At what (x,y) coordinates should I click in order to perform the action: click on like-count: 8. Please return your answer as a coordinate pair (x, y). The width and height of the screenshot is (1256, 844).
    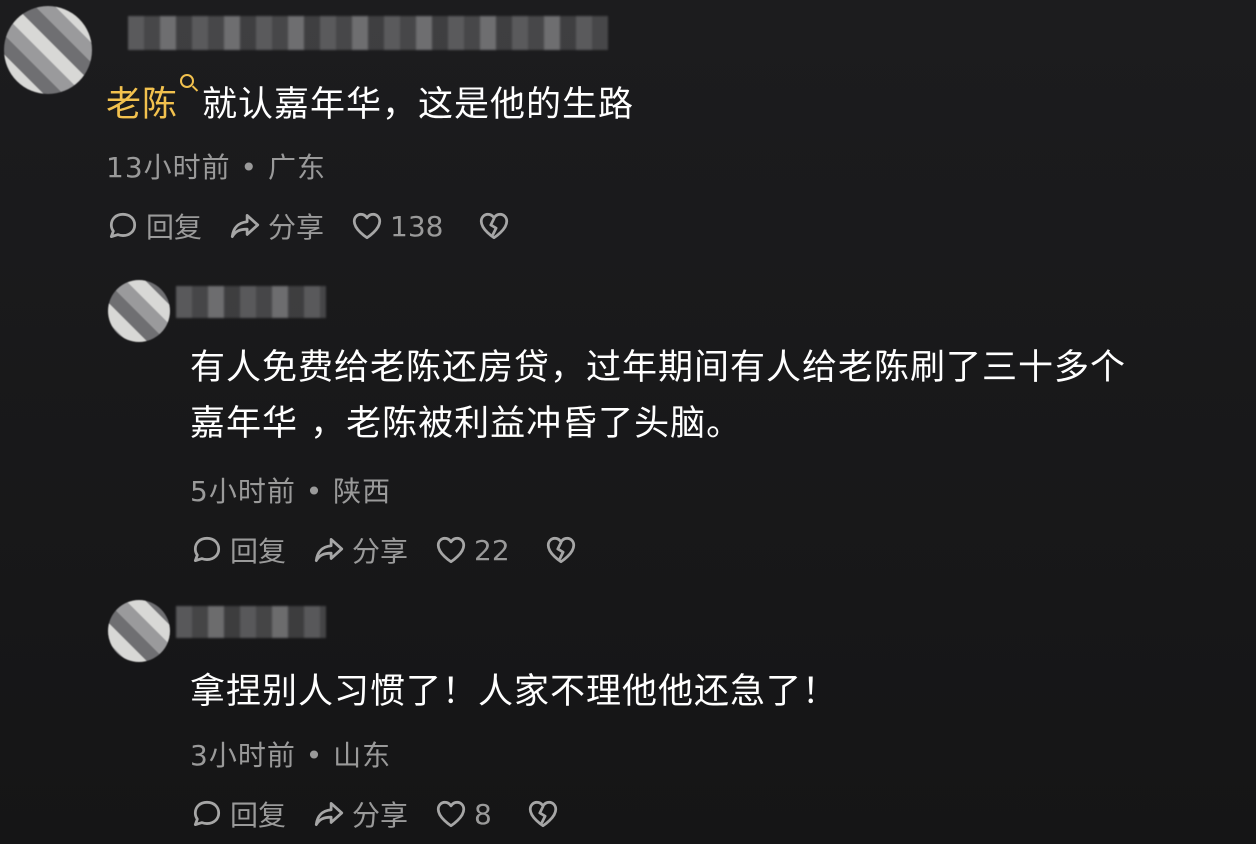
    Looking at the image, I should click on (483, 814).